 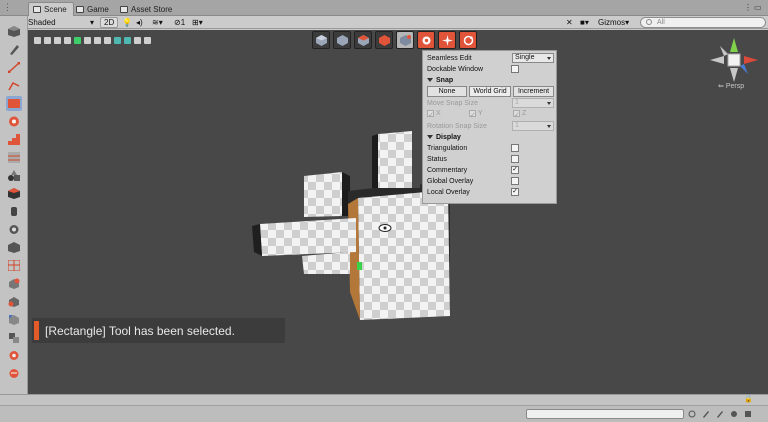 What do you see at coordinates (14, 337) in the screenshot?
I see `merge-tool-icon` at bounding box center [14, 337].